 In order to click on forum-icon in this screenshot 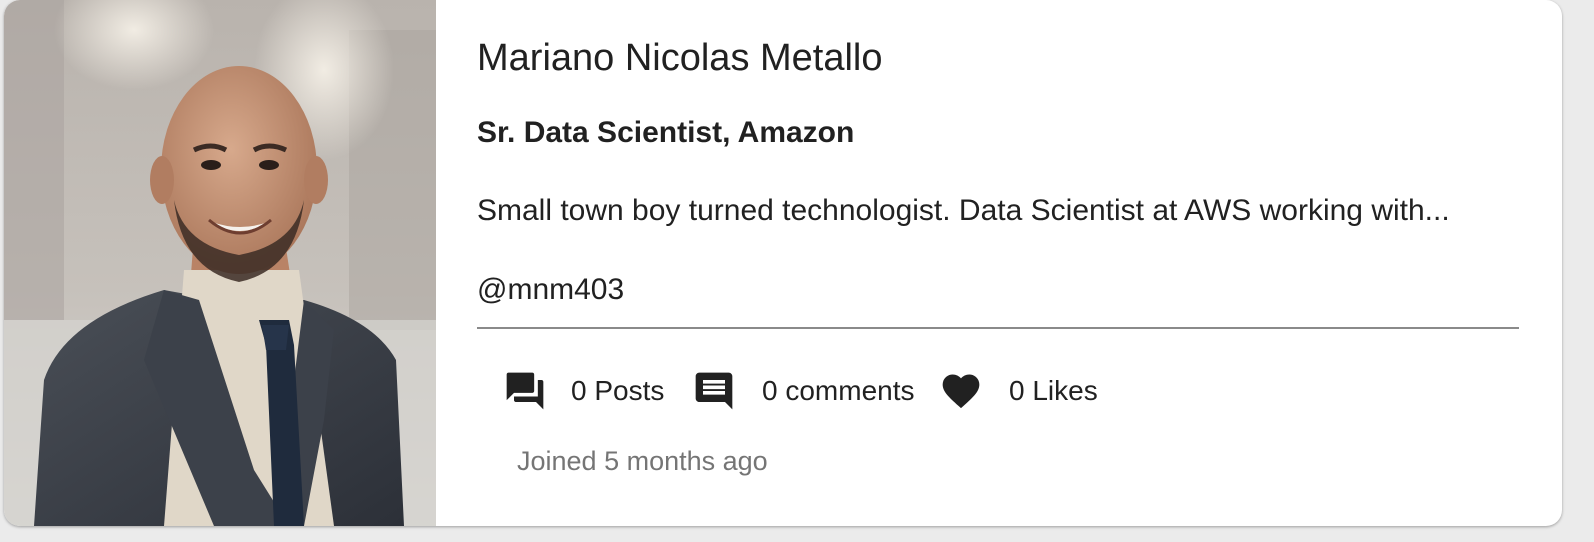, I will do `click(525, 391)`.